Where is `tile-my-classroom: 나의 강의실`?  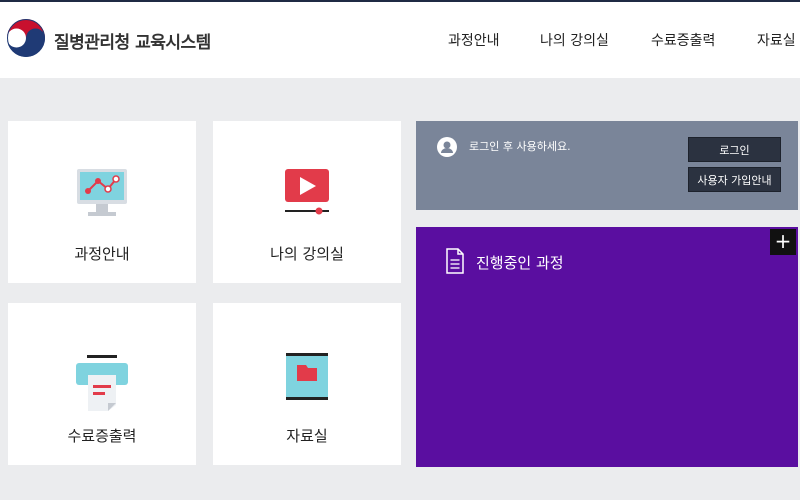
tile-my-classroom: 나의 강의실 is located at coordinates (307, 202).